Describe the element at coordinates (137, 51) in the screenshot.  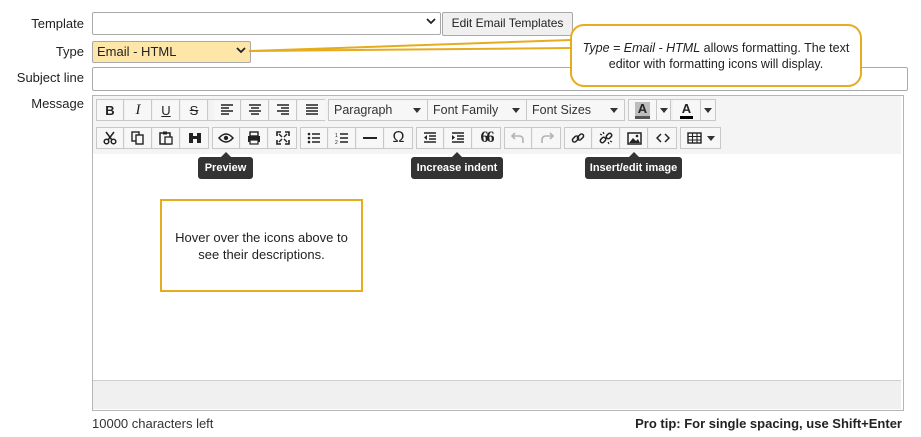
I see `type-select-value: Email - HTML` at that location.